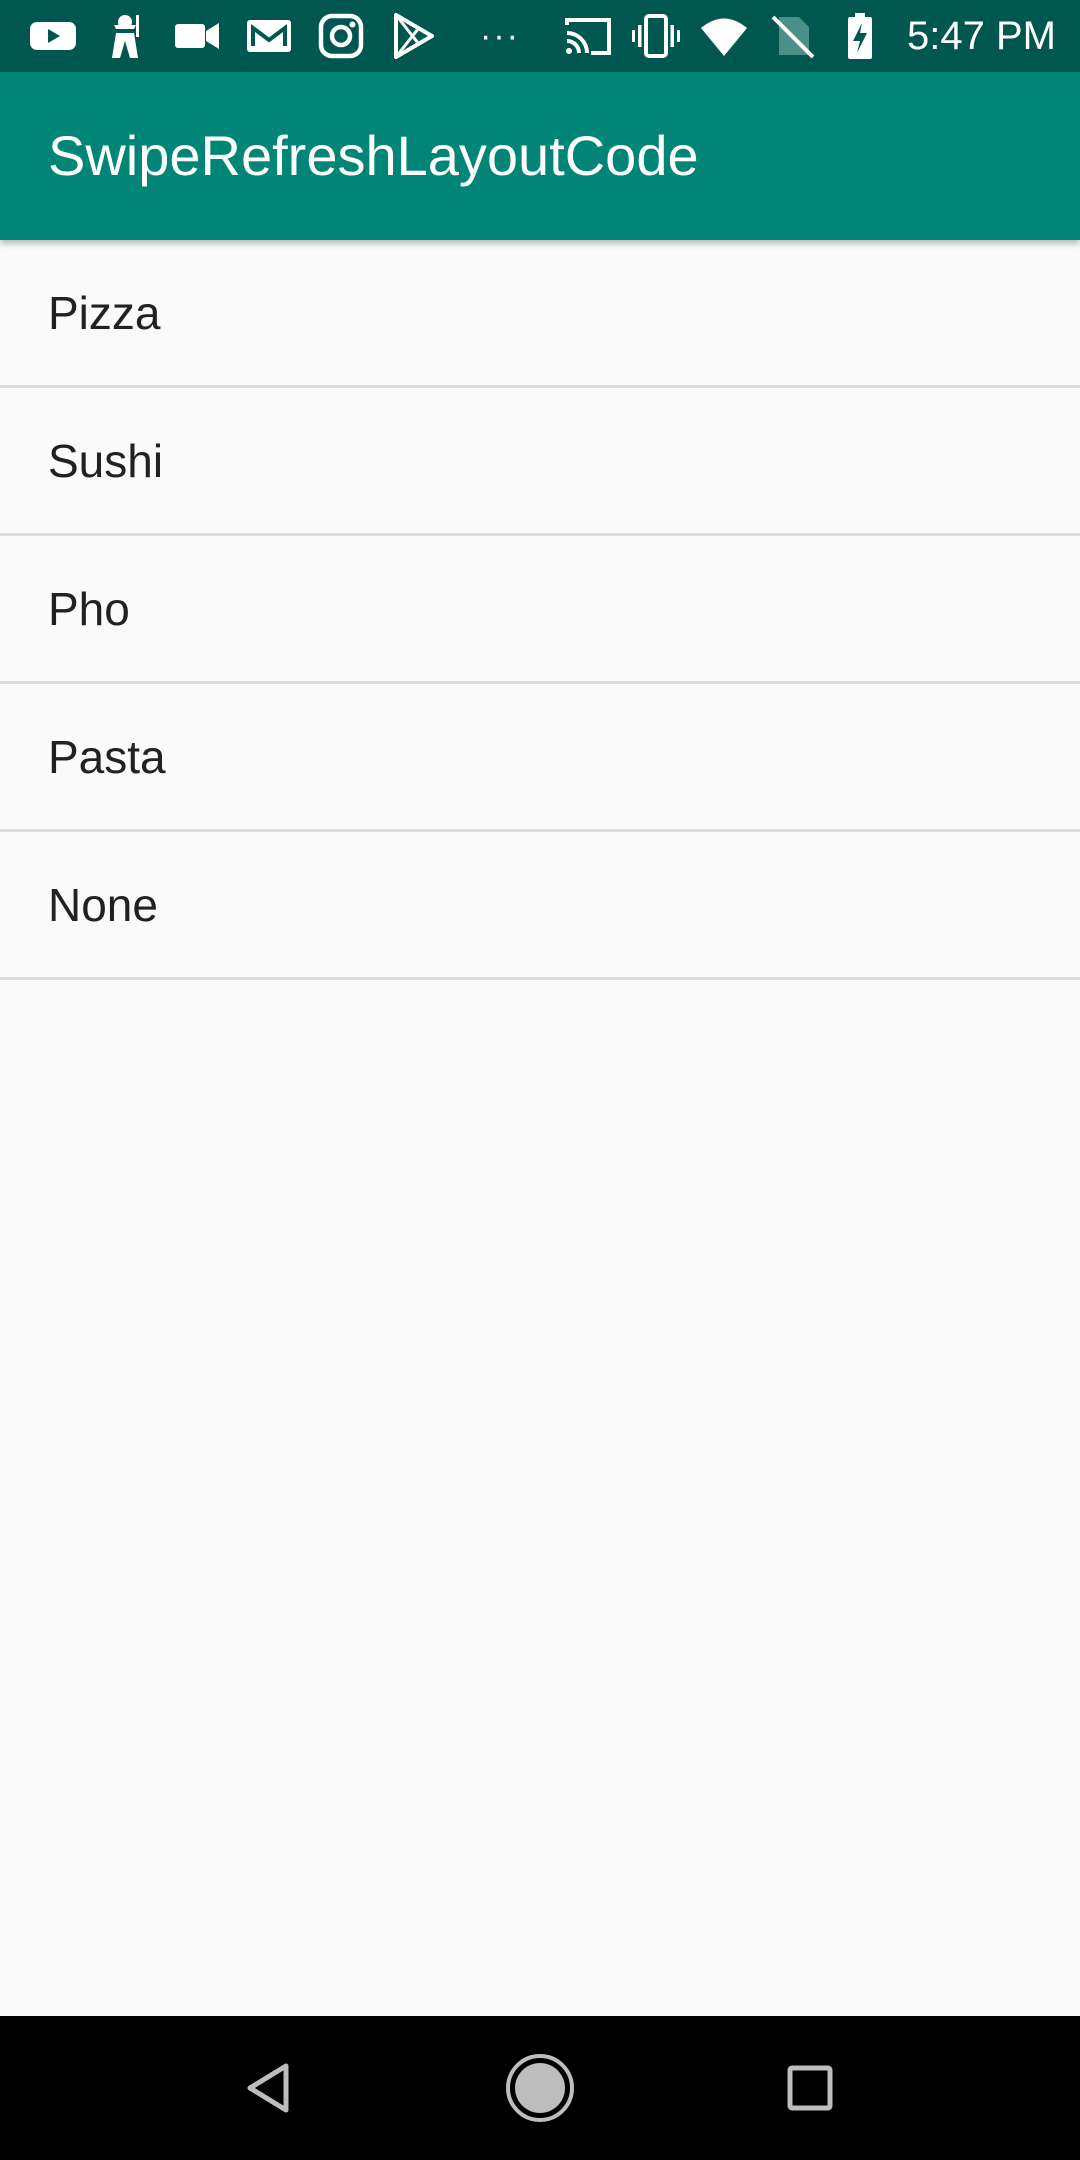 The image size is (1080, 2160). What do you see at coordinates (341, 36) in the screenshot?
I see `instagram-icon` at bounding box center [341, 36].